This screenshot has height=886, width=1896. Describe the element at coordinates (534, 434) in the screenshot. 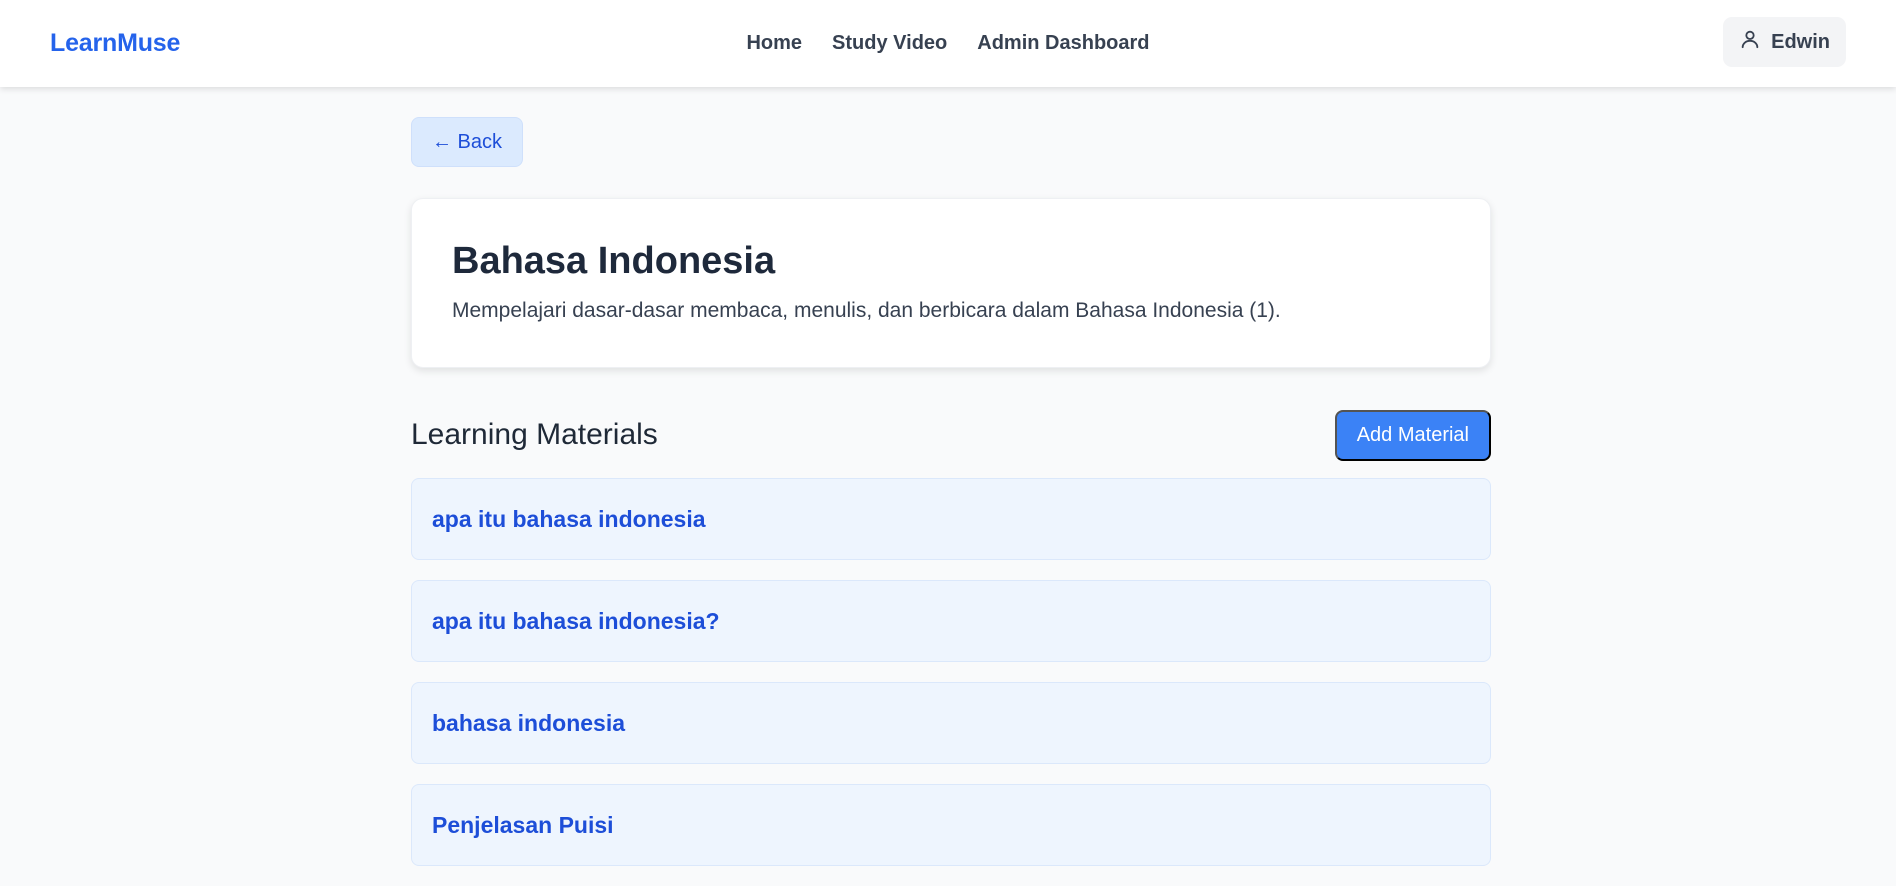

I see `materials-section-title: Learning Materials` at that location.